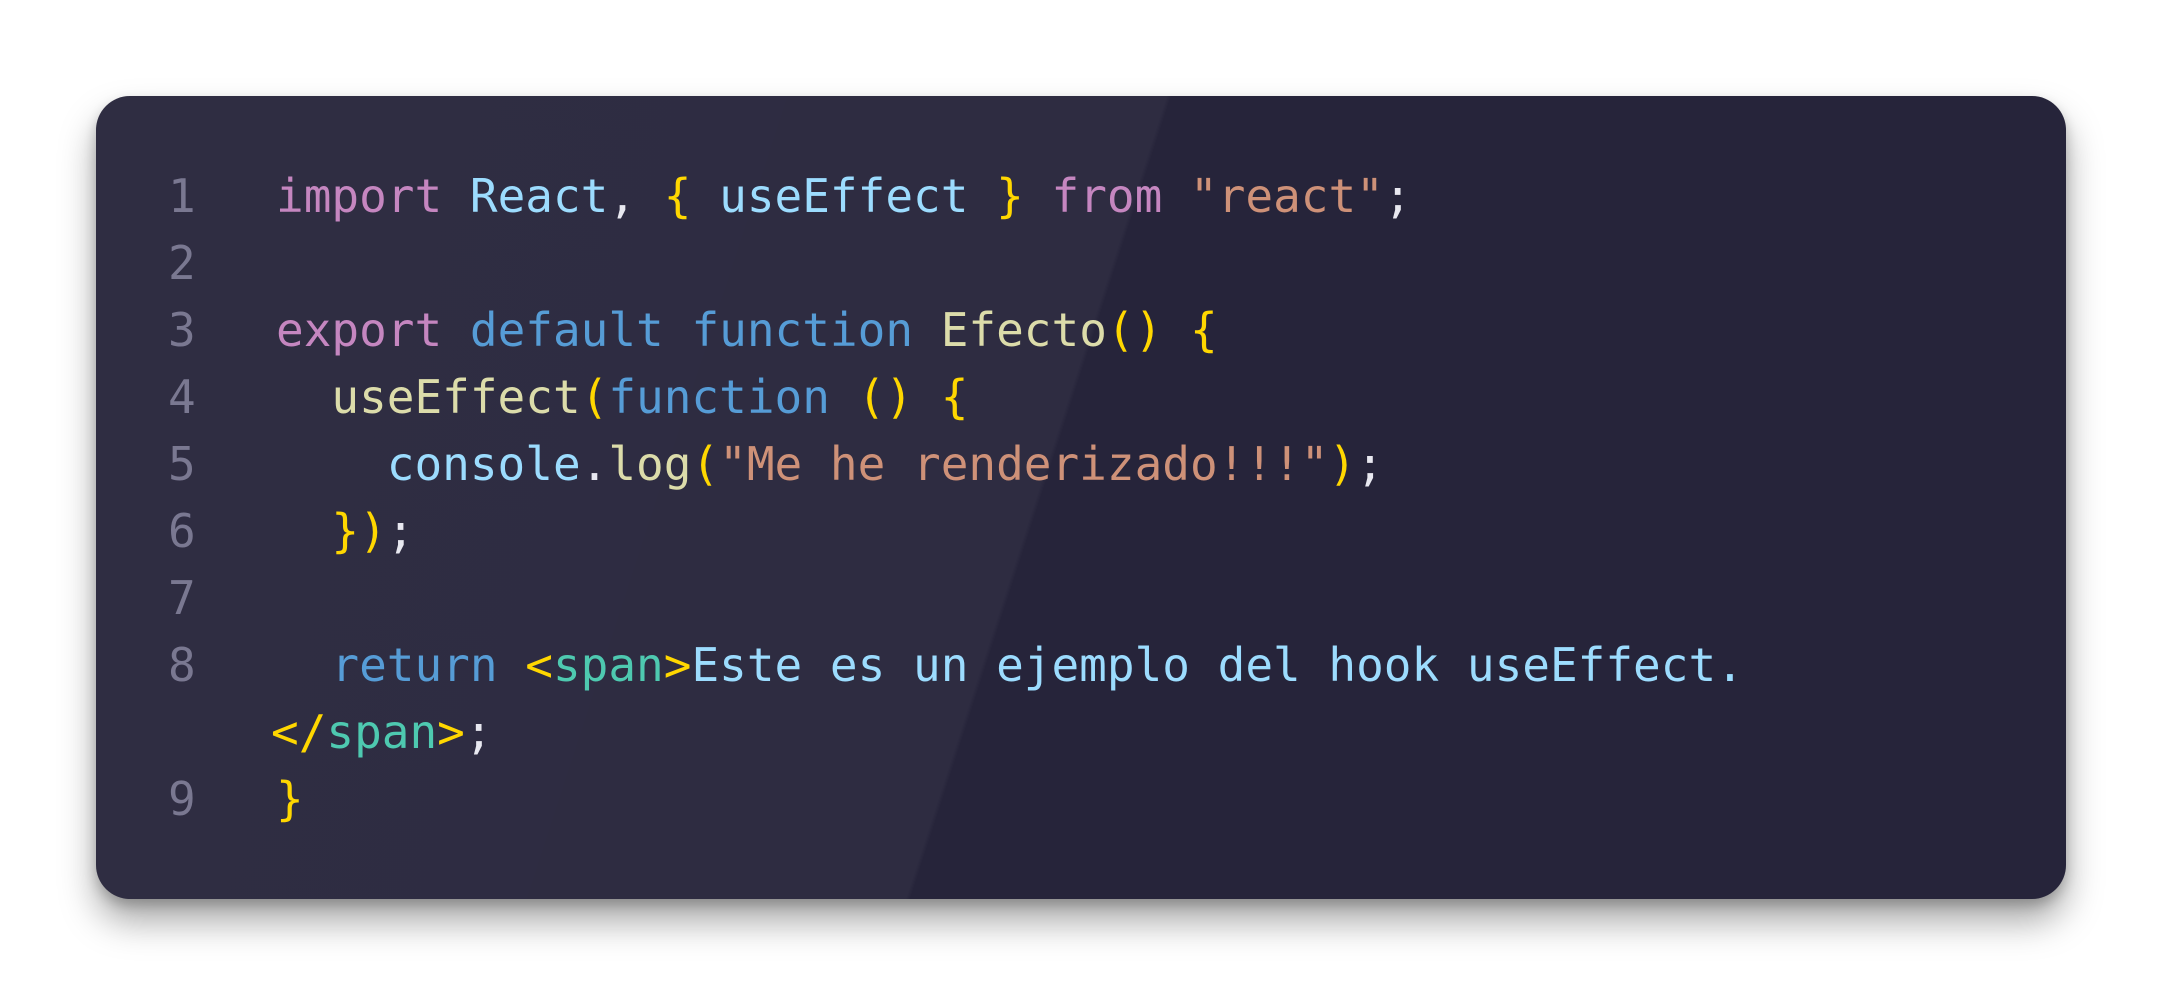 This screenshot has width=2163, height=996. I want to click on code-token-function: log, so click(650, 464).